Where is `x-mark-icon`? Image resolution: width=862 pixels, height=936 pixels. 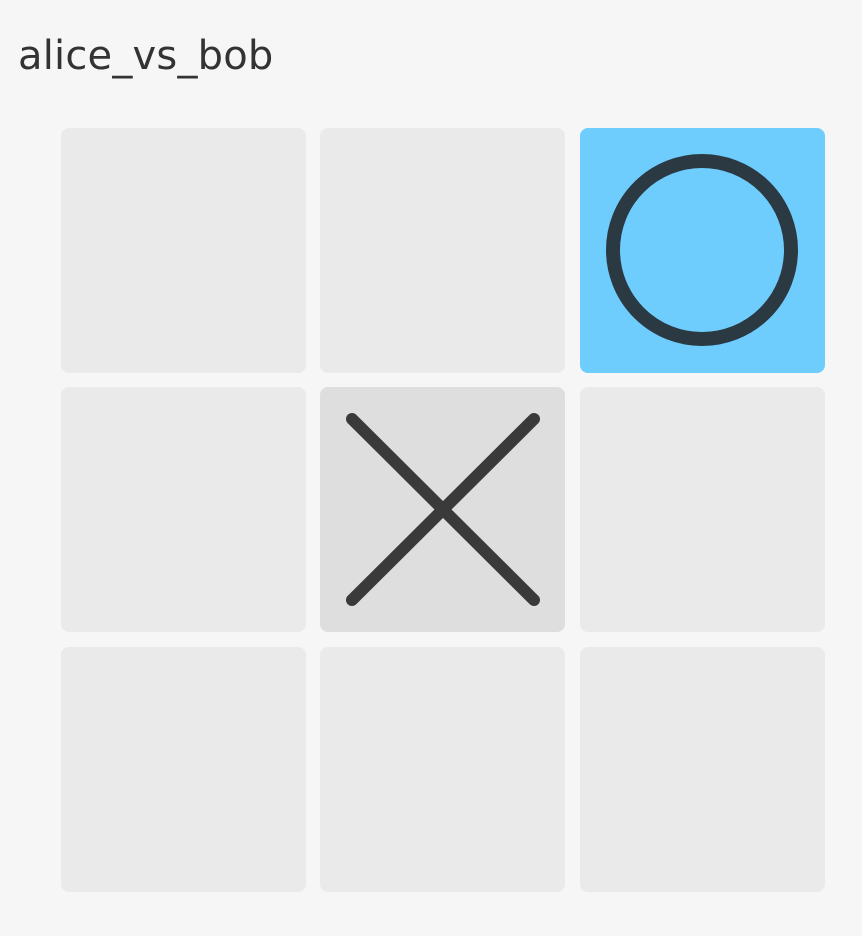 x-mark-icon is located at coordinates (443, 509).